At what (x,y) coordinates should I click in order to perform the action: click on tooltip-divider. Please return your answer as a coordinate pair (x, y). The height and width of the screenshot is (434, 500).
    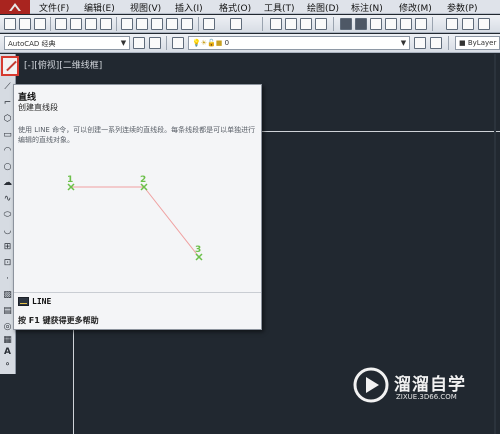
    Looking at the image, I should click on (137, 292).